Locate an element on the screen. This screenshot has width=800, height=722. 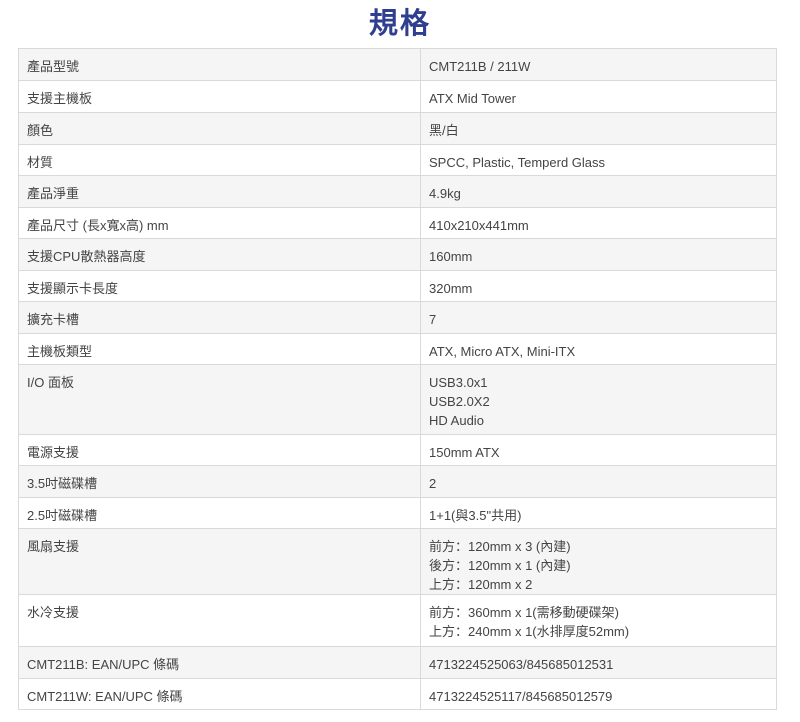
spec-value: ATX Mid Tower is located at coordinates (598, 96).